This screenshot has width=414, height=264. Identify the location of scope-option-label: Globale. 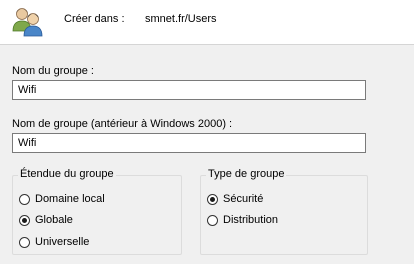
(54, 220).